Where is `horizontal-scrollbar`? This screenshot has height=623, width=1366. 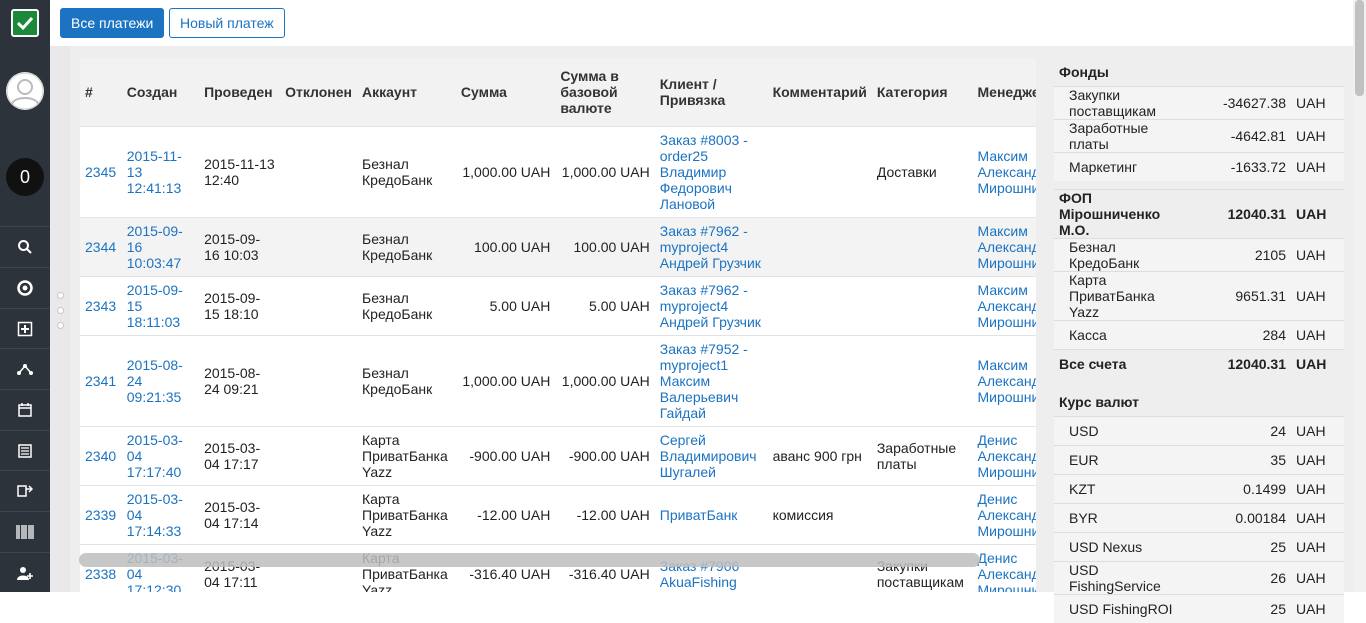
horizontal-scrollbar is located at coordinates (529, 560).